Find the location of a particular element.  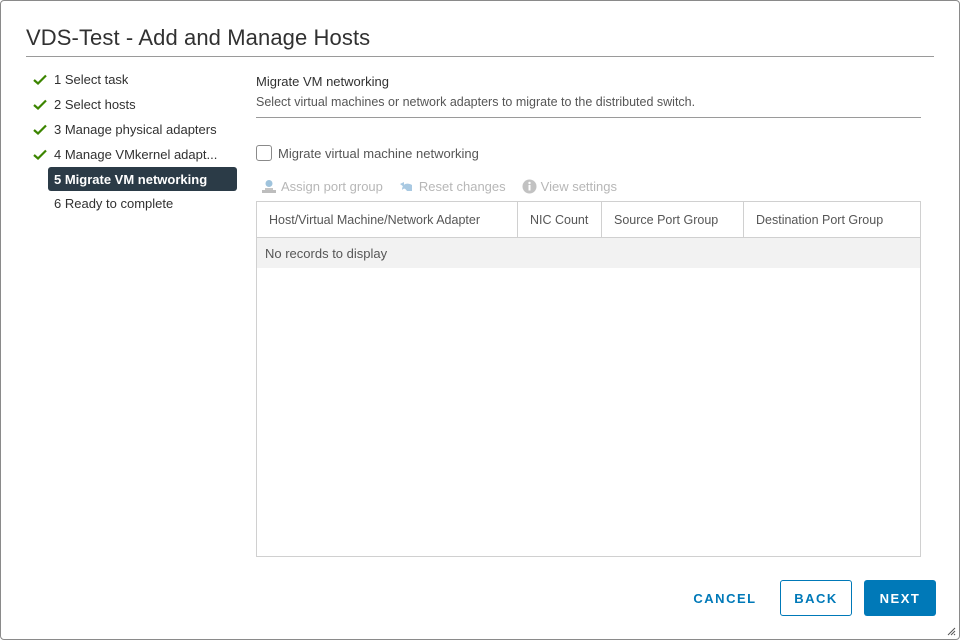

resize-handle-icon is located at coordinates (951, 631).